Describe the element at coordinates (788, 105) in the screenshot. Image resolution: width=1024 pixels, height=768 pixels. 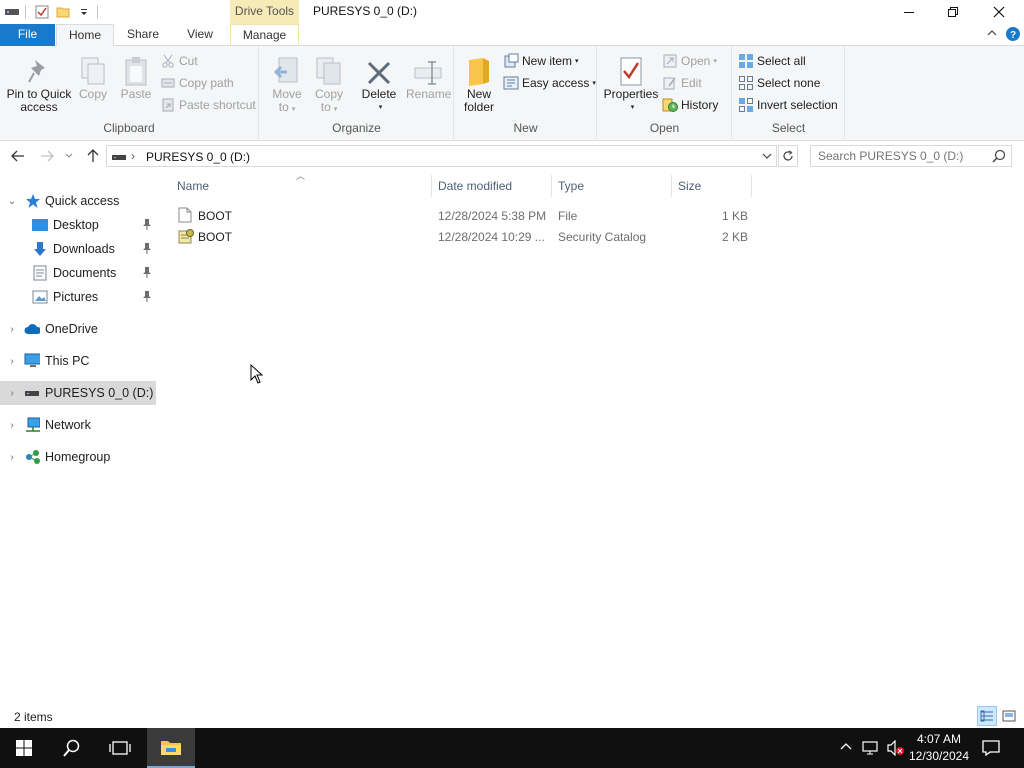
I see `invert-selection-button: Invert selection` at that location.